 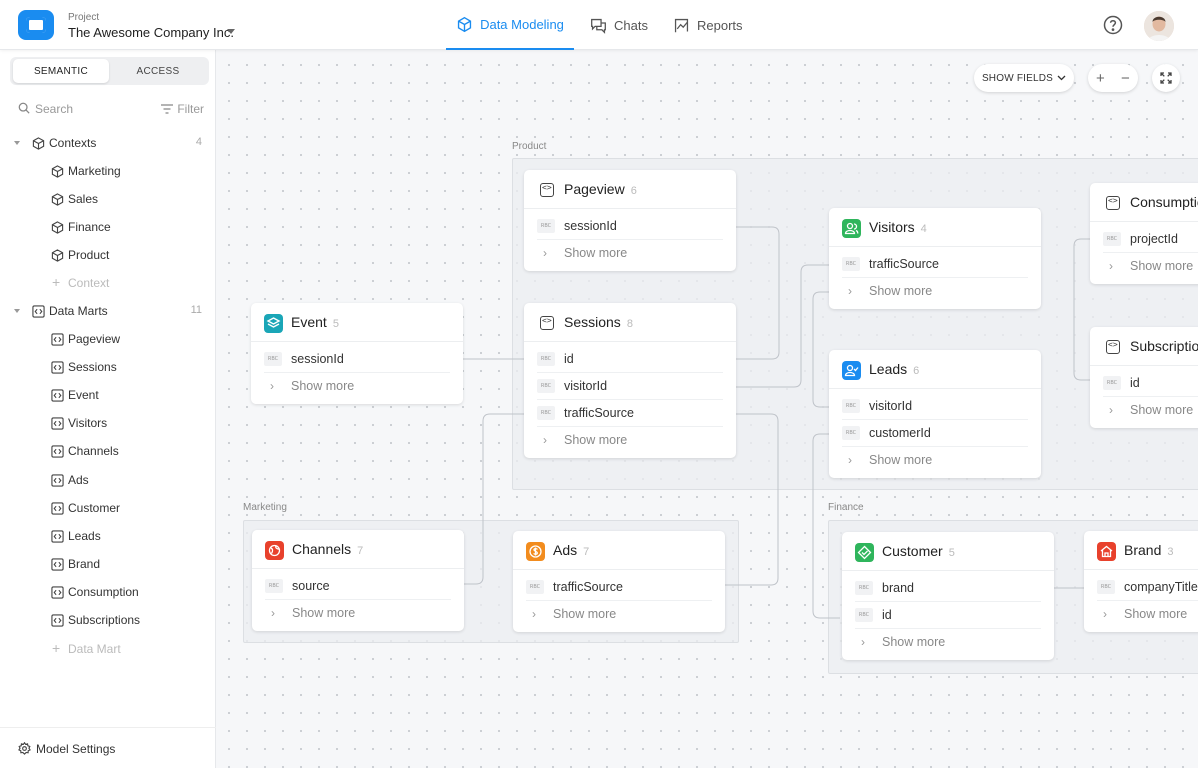 I want to click on sidebar-item-product: Product, so click(x=108, y=255).